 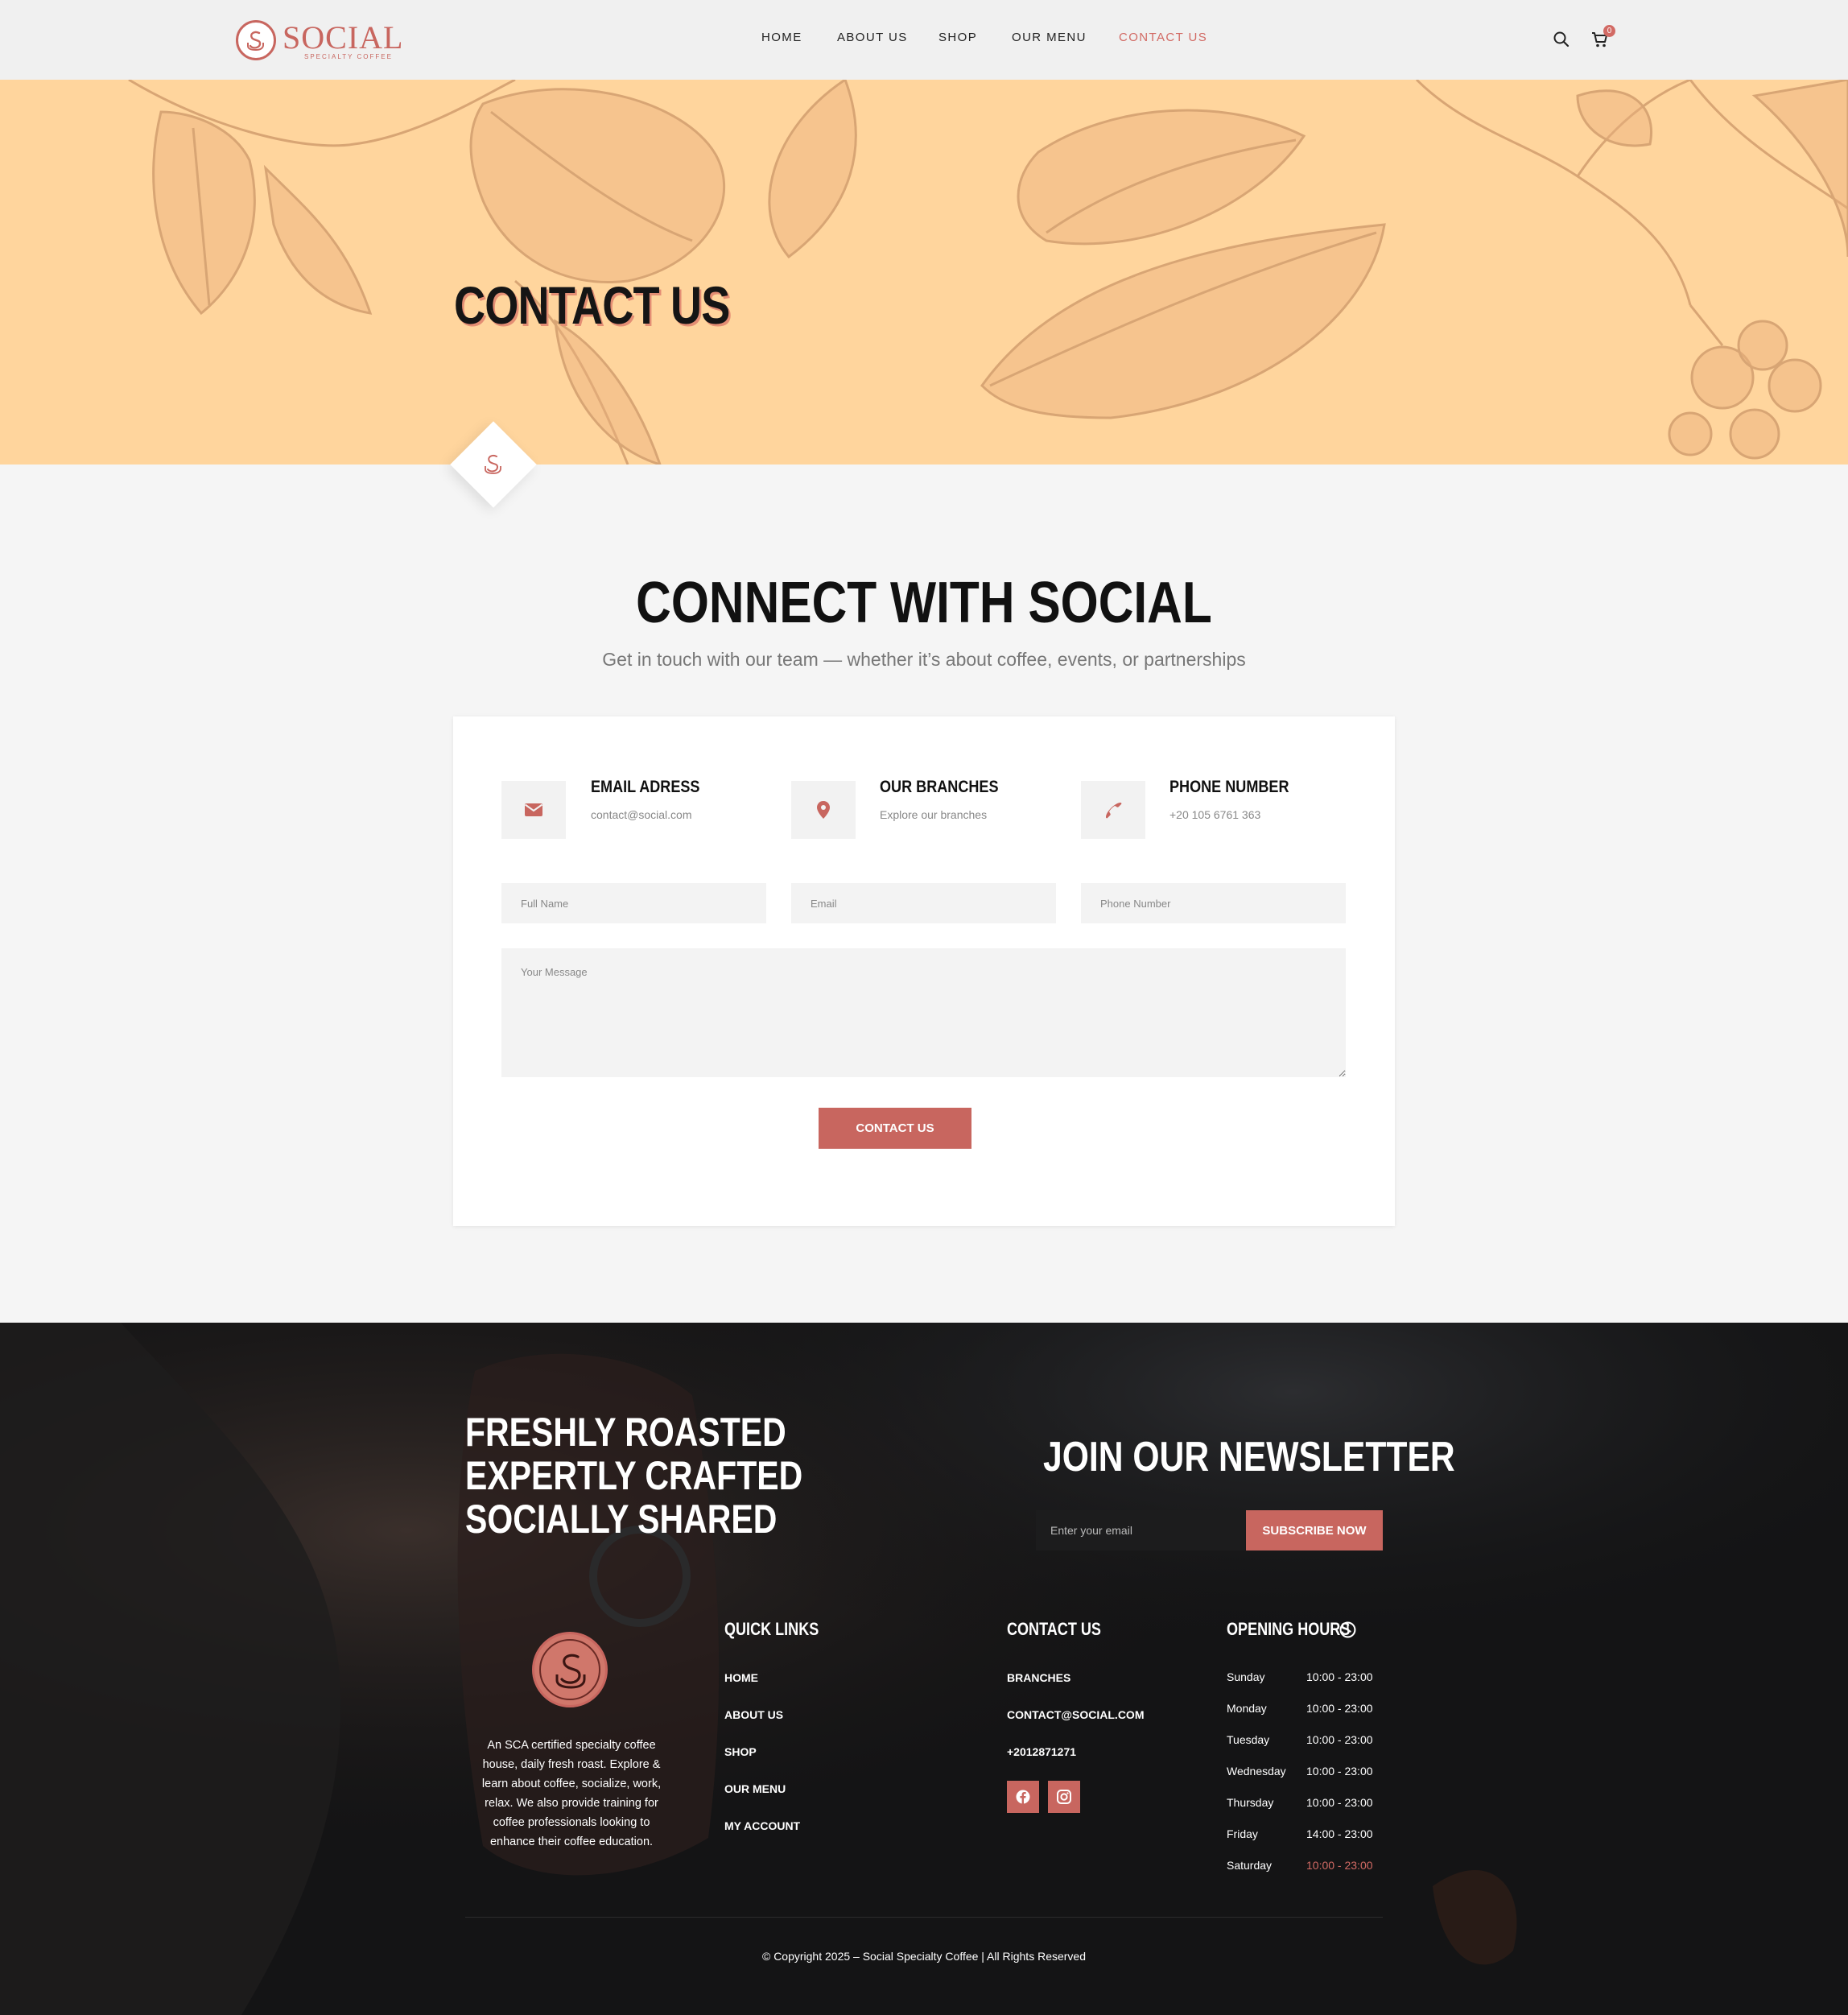 I want to click on instagram-button, so click(x=1064, y=1797).